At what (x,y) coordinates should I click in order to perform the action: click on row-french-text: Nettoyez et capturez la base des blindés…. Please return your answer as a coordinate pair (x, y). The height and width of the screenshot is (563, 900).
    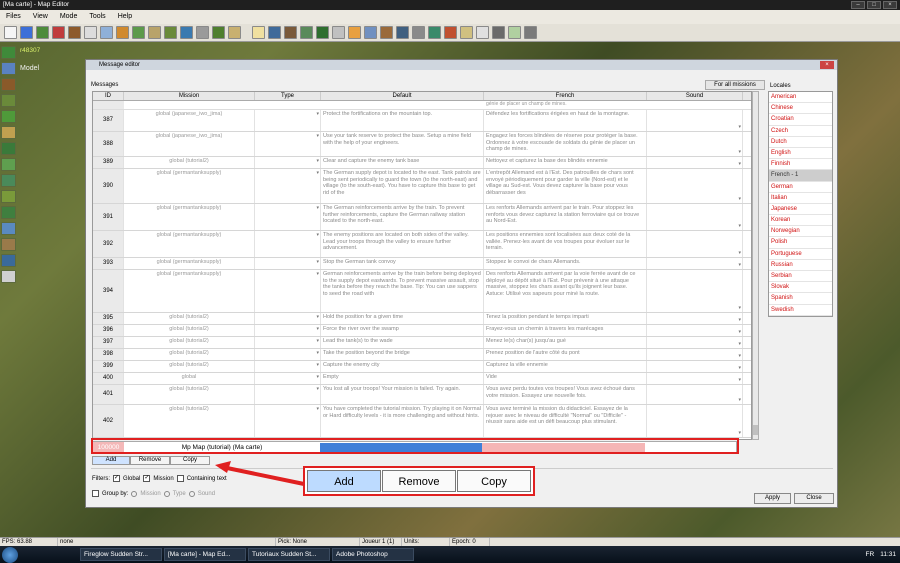
    Looking at the image, I should click on (565, 162).